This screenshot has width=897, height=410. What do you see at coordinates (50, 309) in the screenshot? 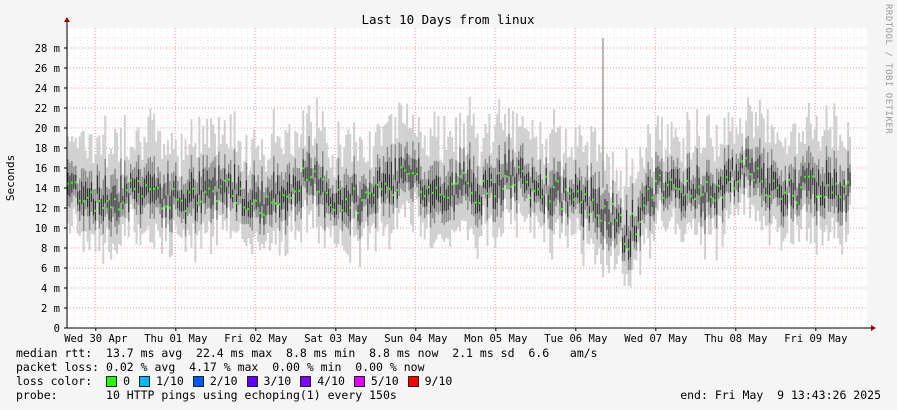
I see `y-tick-label: 2 m` at bounding box center [50, 309].